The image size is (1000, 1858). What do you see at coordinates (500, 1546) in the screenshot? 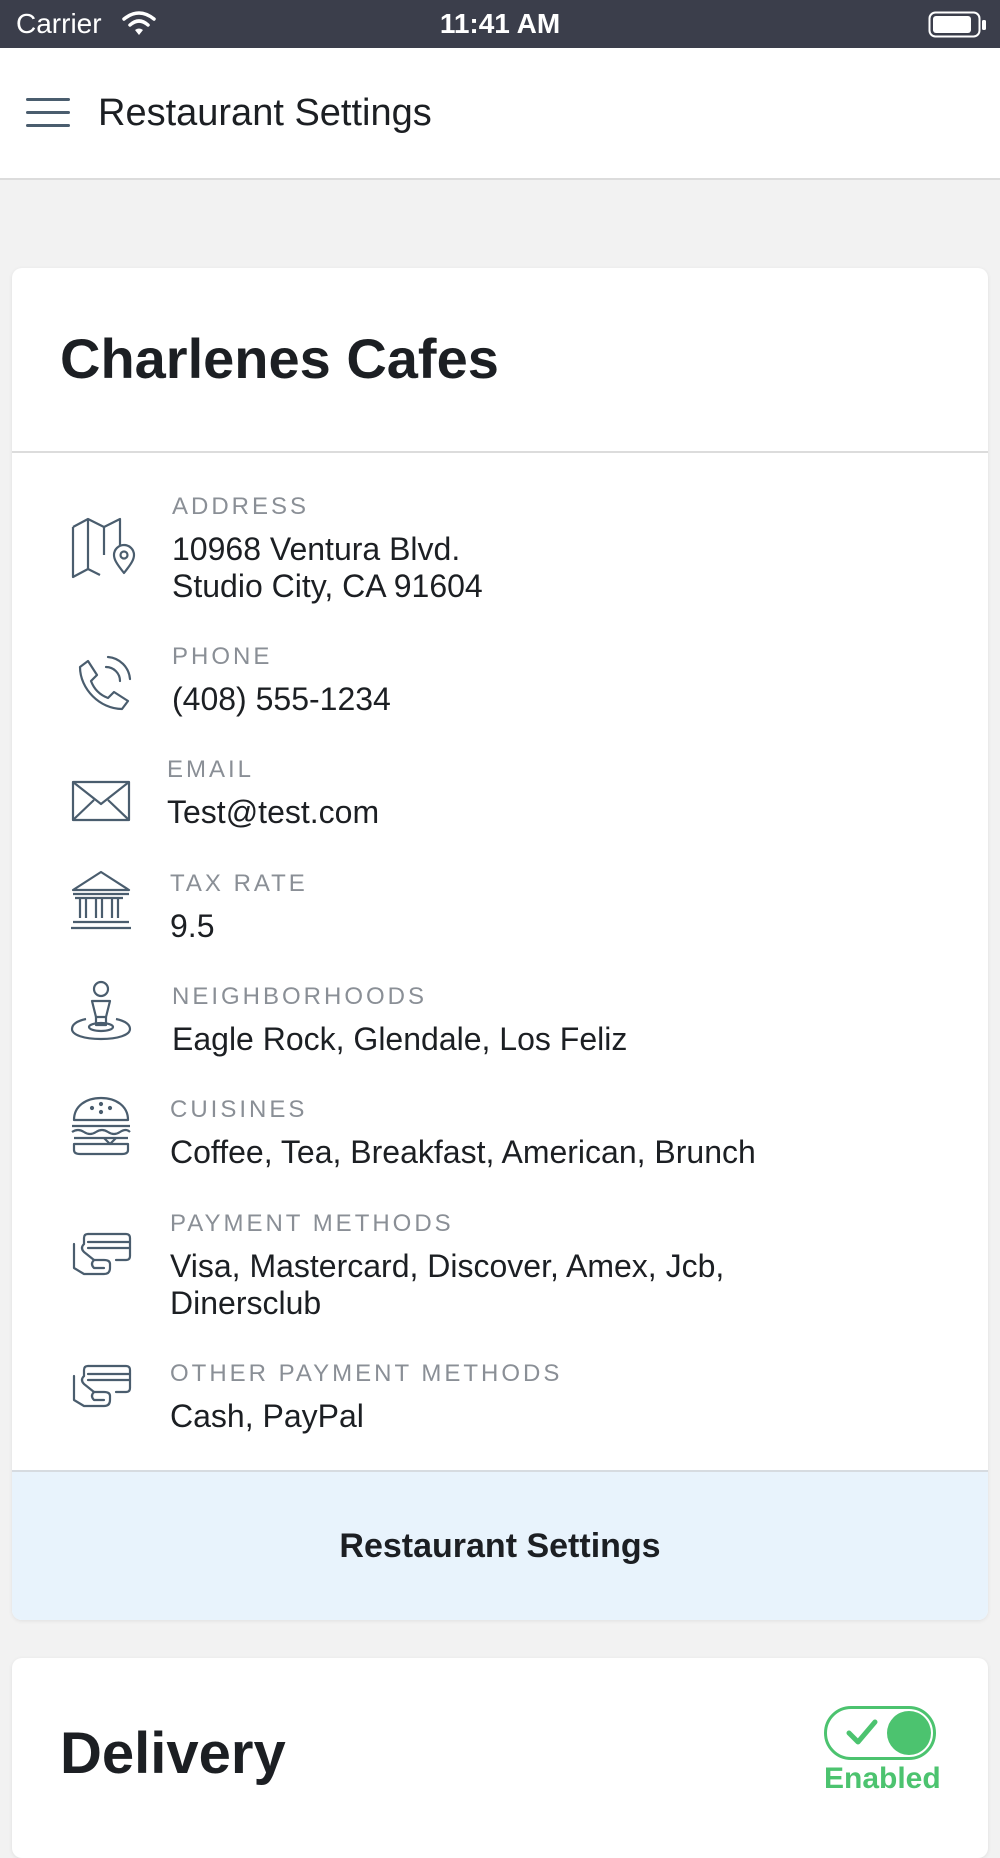
I see `restaurant-settings-button: Restaurant Settings` at bounding box center [500, 1546].